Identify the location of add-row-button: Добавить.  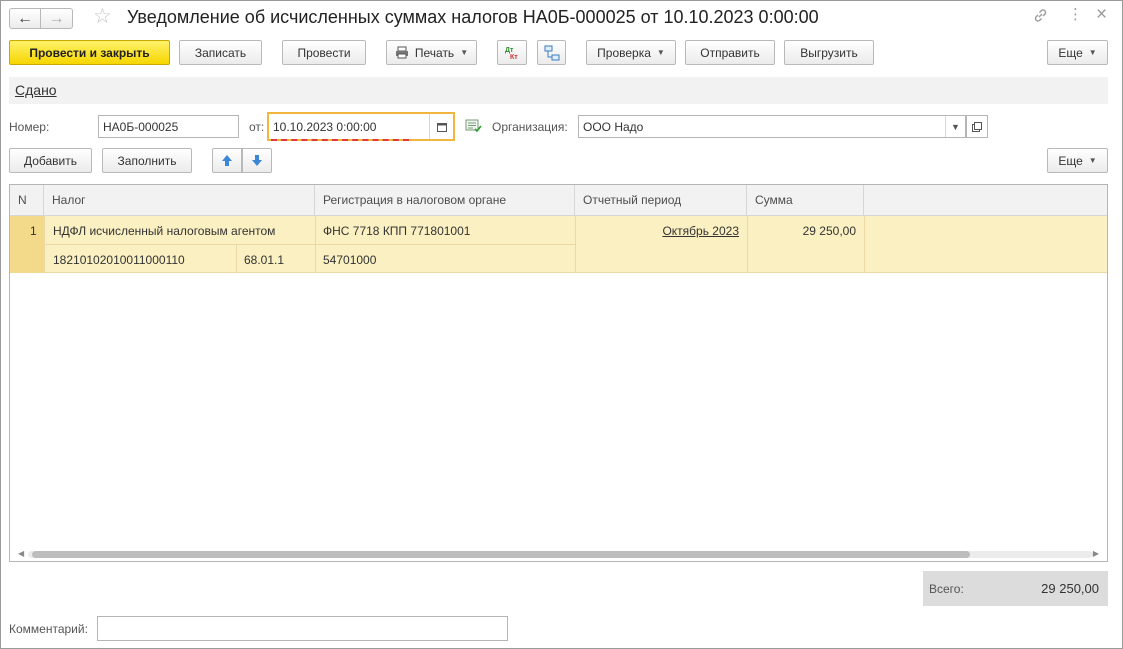
(50, 160).